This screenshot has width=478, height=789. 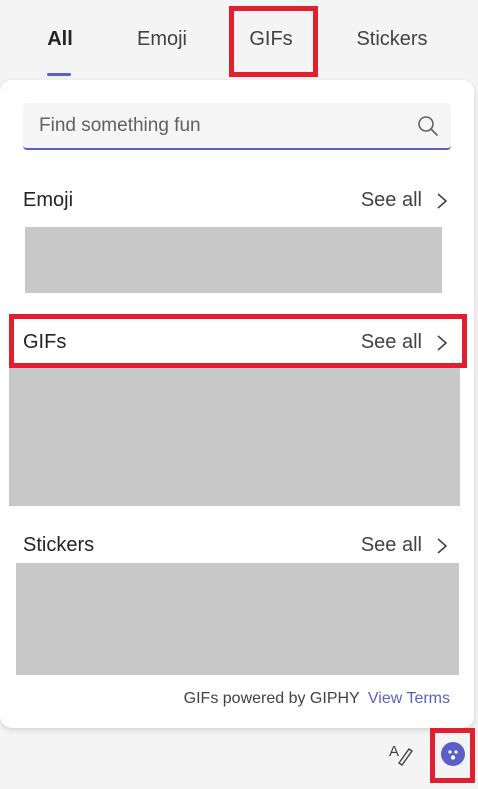 I want to click on giphy-footer: GIFs powered by GIPHY View Terms, so click(x=317, y=699).